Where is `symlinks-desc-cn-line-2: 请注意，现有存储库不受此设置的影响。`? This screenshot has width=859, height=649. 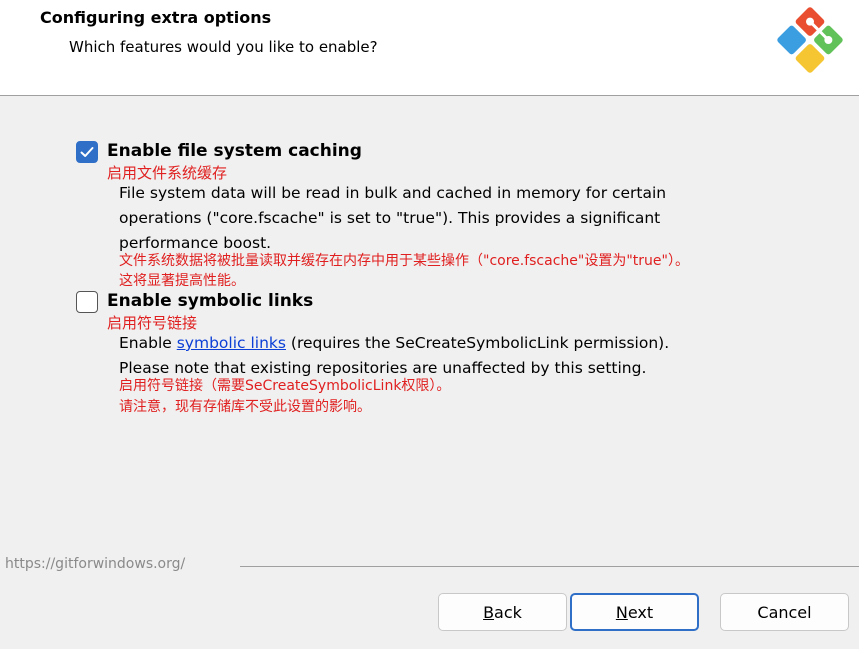
symlinks-desc-cn-line-2: 请注意，现有存储库不受此设置的影响。 is located at coordinates (245, 407).